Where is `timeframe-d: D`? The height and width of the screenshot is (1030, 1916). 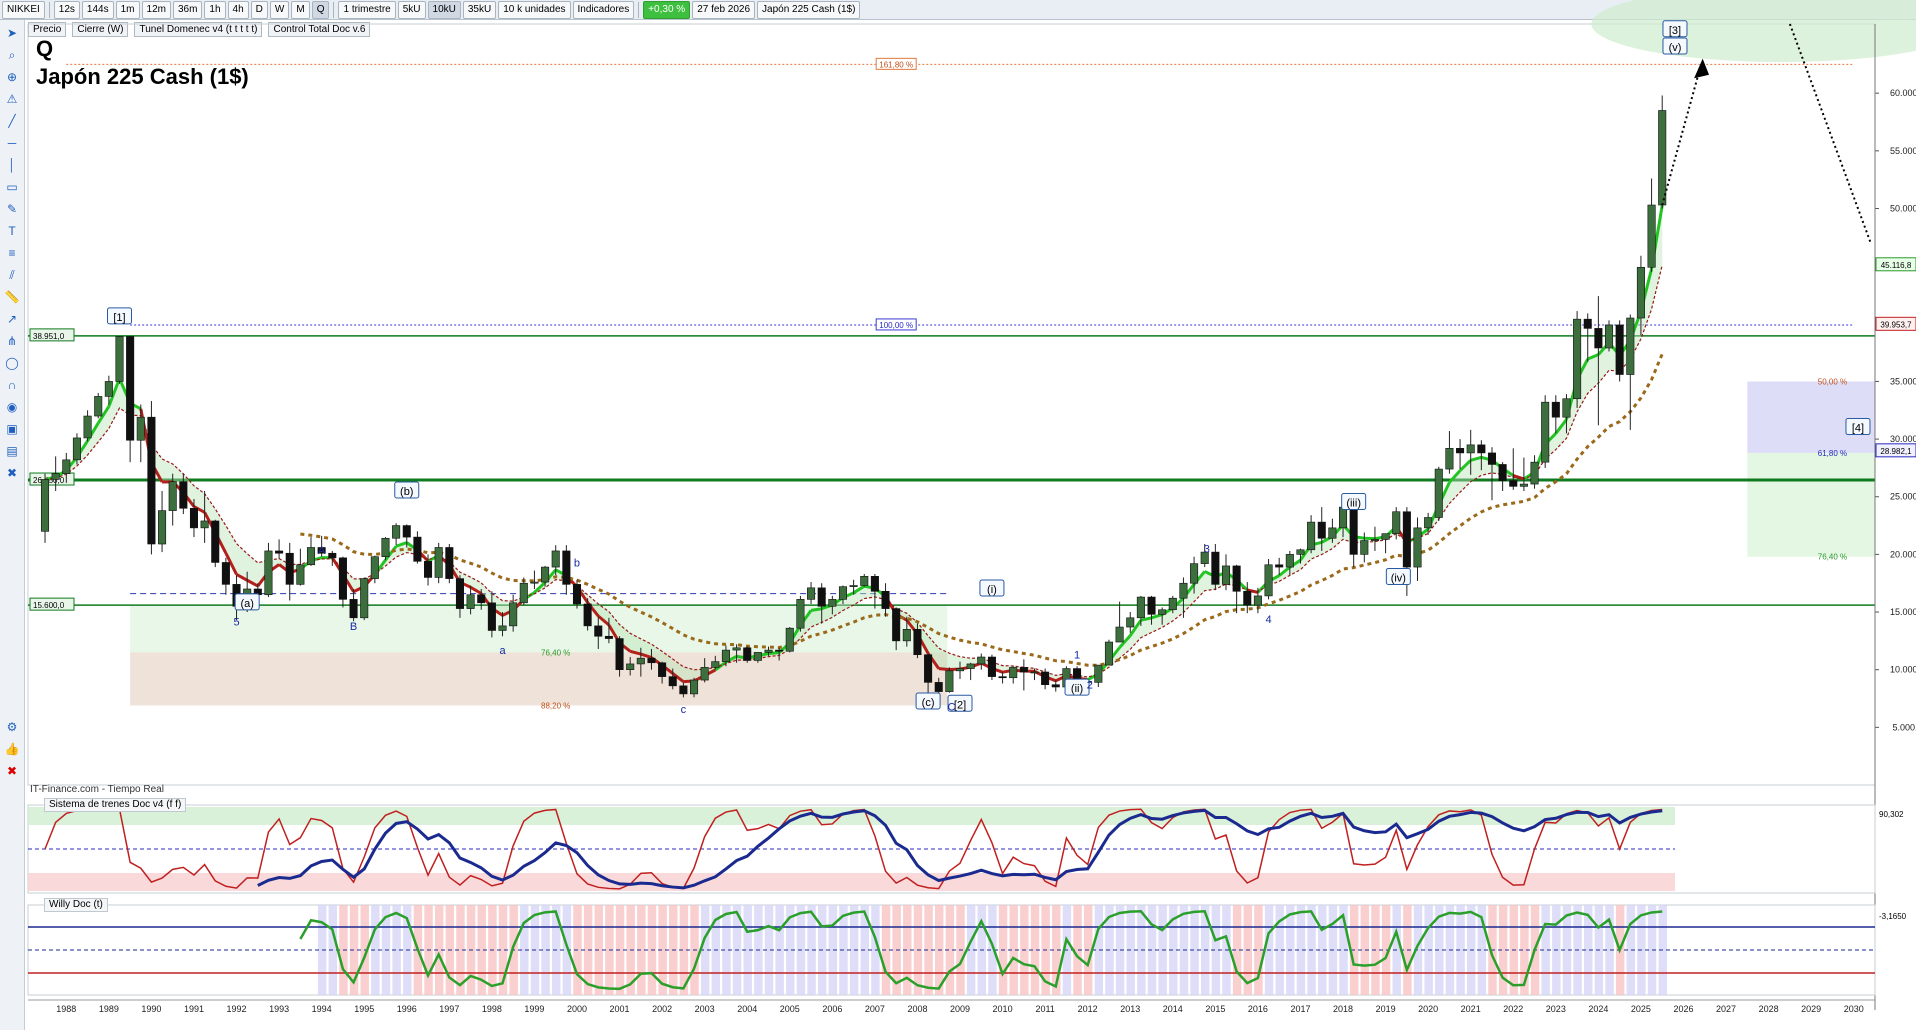 timeframe-d: D is located at coordinates (259, 9).